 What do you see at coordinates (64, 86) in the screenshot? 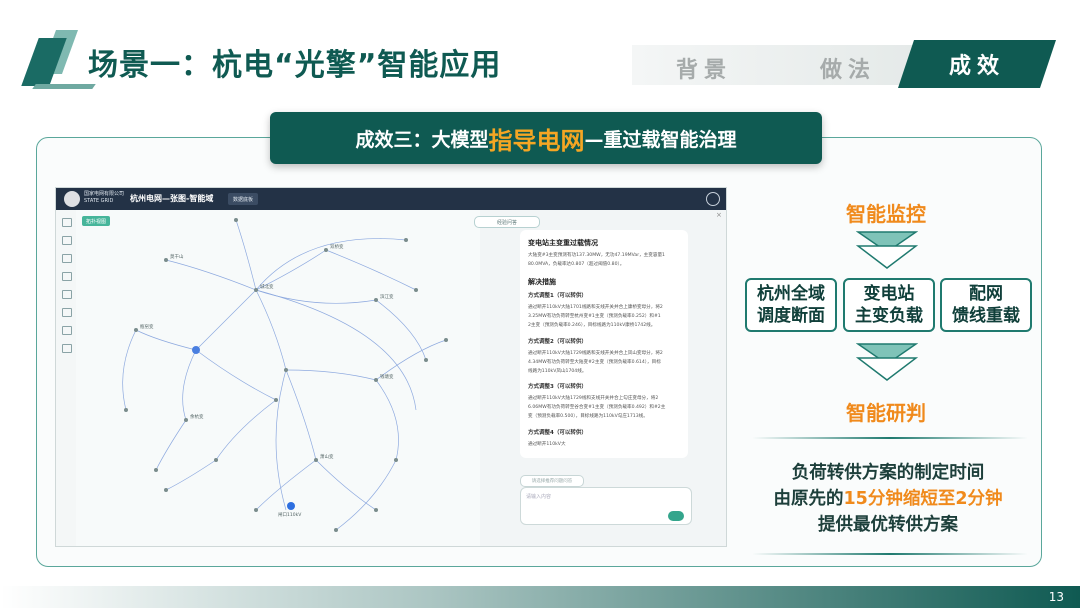
I see `logo-underline` at bounding box center [64, 86].